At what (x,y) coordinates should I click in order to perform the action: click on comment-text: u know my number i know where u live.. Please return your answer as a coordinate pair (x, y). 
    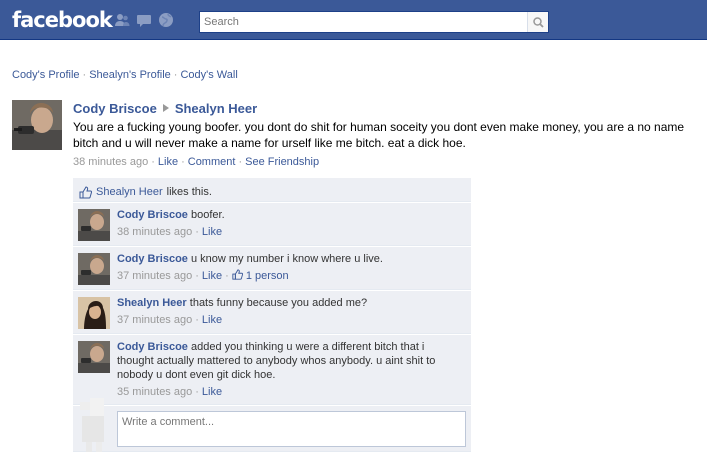
    Looking at the image, I should click on (286, 259).